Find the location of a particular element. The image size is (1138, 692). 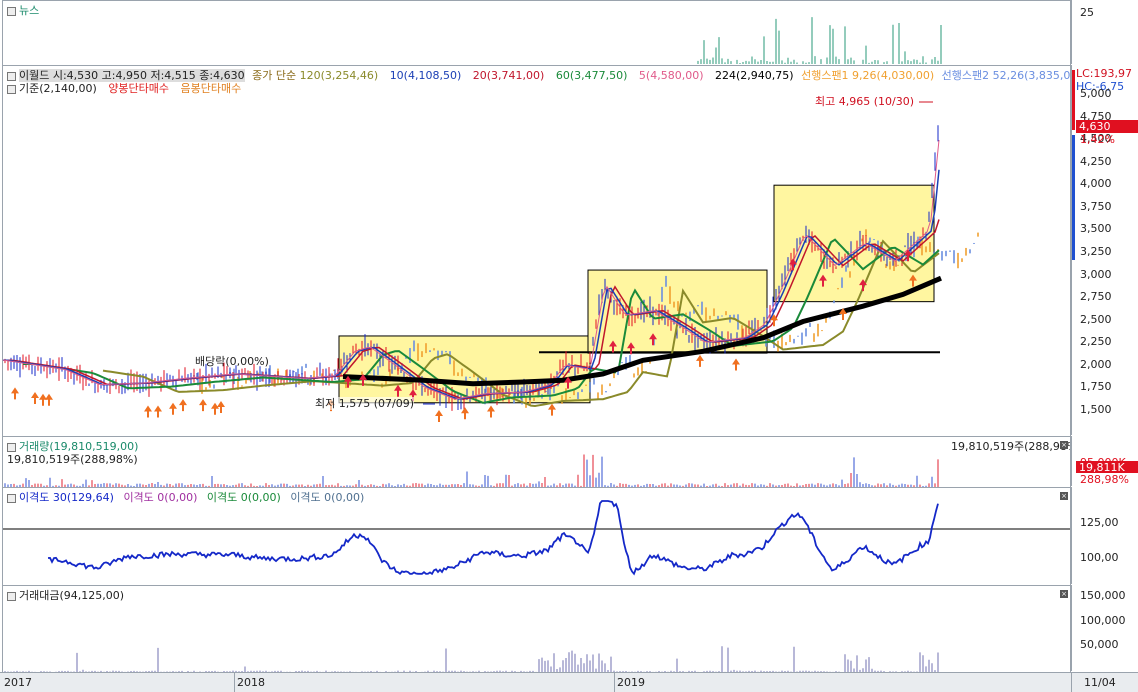

disparity-b-legend: 이격도 0(0,00) is located at coordinates (160, 497).